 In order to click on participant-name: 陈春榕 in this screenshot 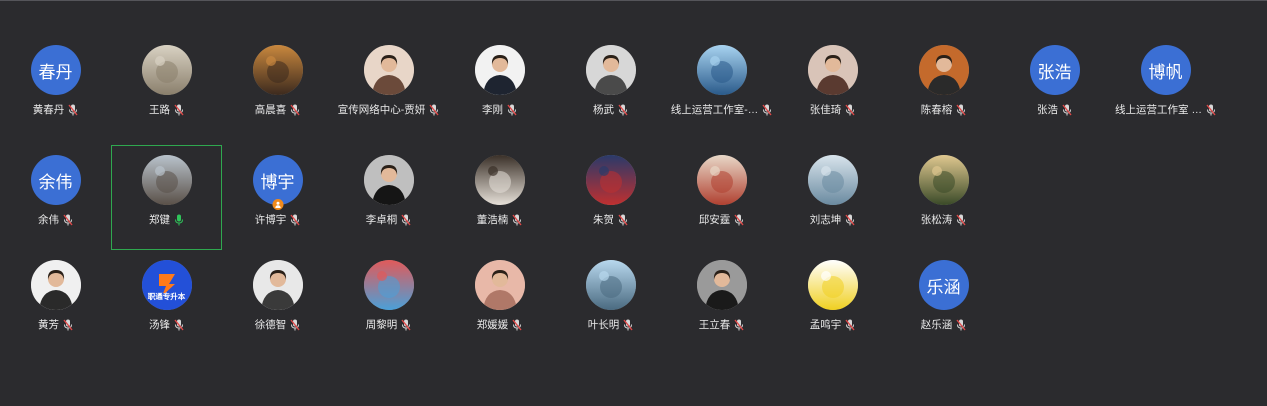, I will do `click(936, 110)`.